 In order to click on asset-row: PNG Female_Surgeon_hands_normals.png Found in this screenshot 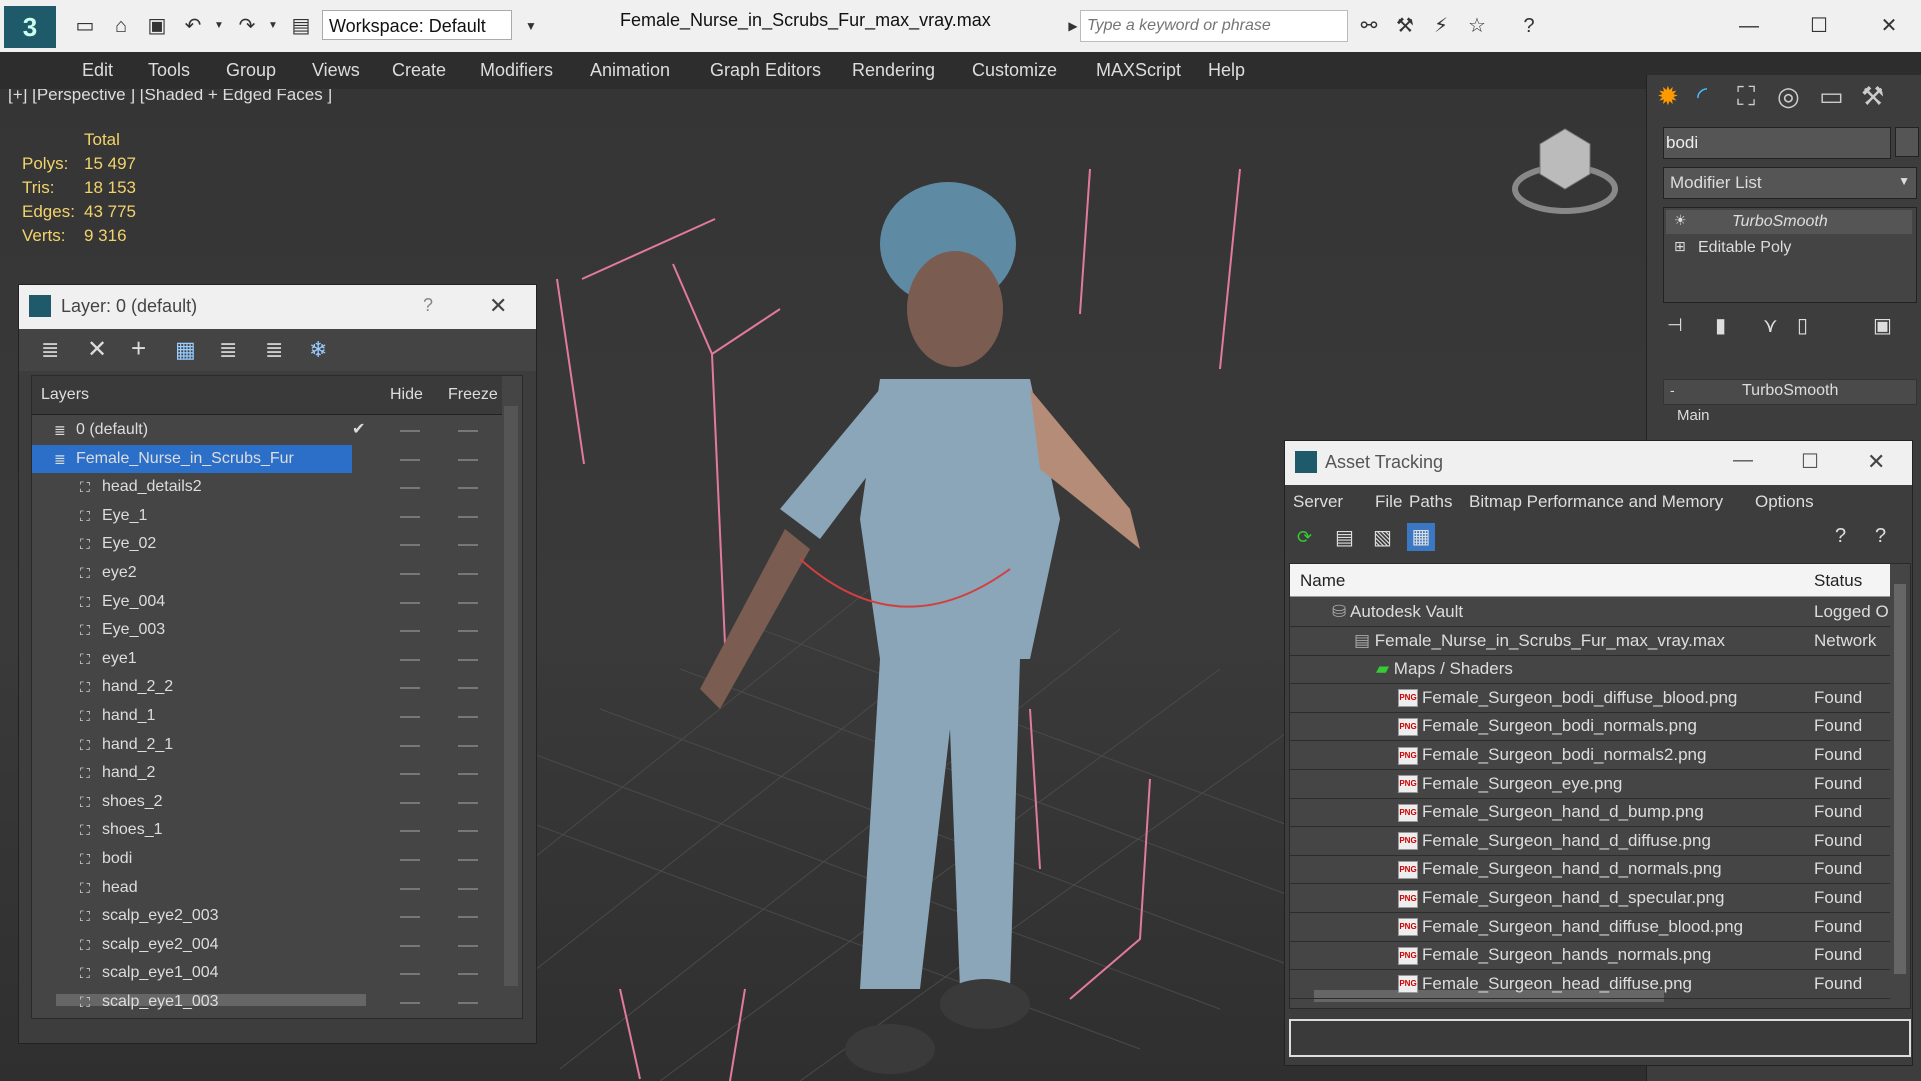, I will do `click(1590, 956)`.